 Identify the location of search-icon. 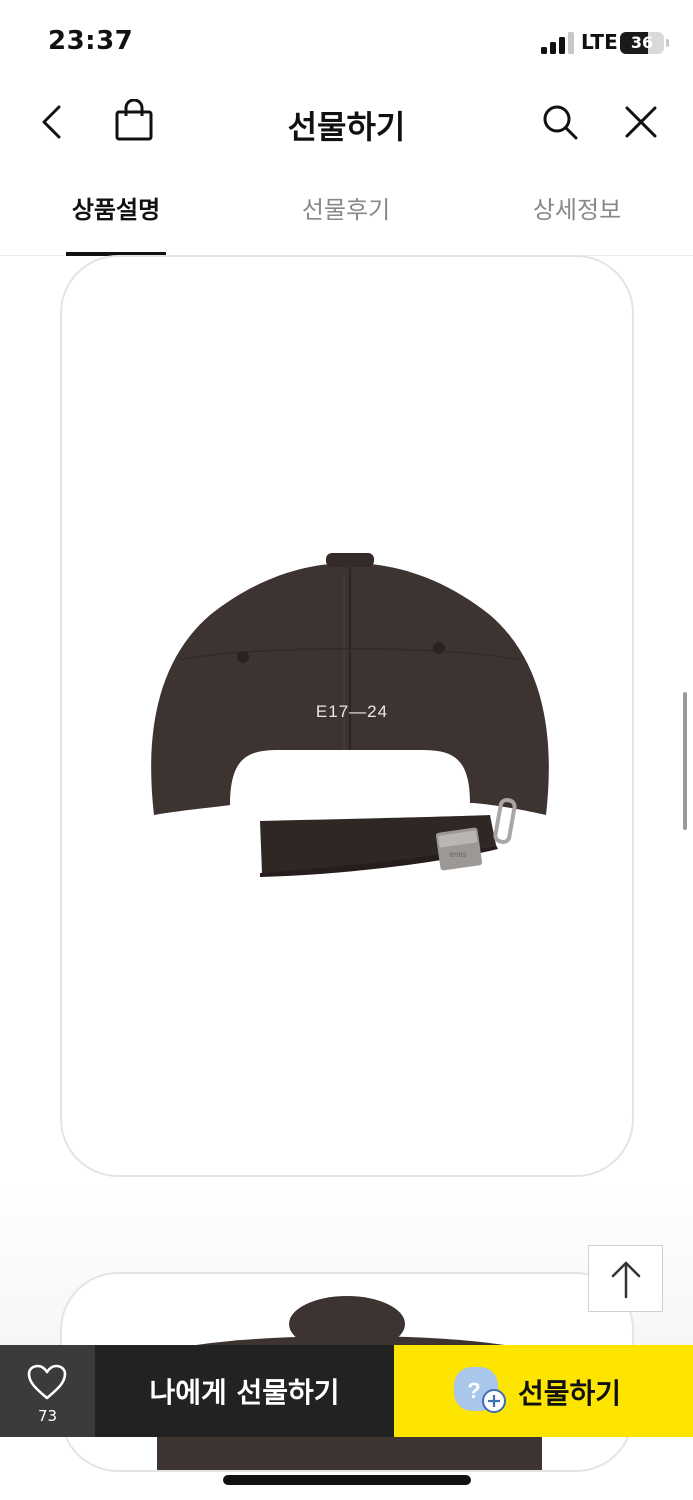
(560, 122).